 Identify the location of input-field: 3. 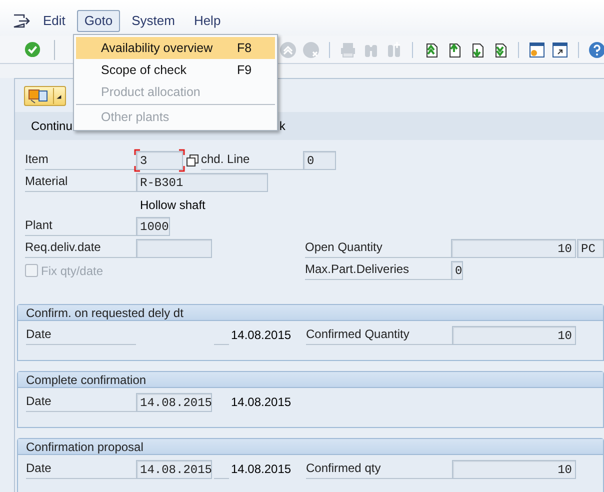
(159, 160).